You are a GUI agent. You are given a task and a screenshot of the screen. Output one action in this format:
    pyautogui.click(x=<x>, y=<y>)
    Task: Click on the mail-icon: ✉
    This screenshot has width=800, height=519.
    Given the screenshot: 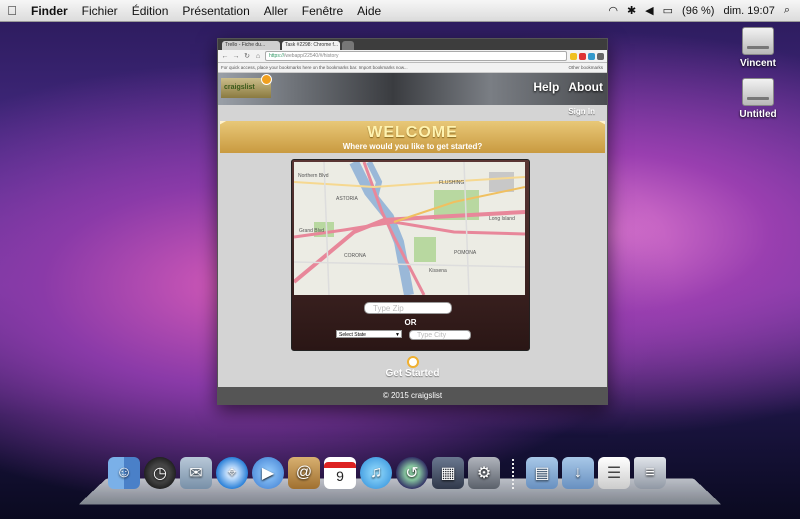 What is the action you would take?
    pyautogui.click(x=196, y=473)
    